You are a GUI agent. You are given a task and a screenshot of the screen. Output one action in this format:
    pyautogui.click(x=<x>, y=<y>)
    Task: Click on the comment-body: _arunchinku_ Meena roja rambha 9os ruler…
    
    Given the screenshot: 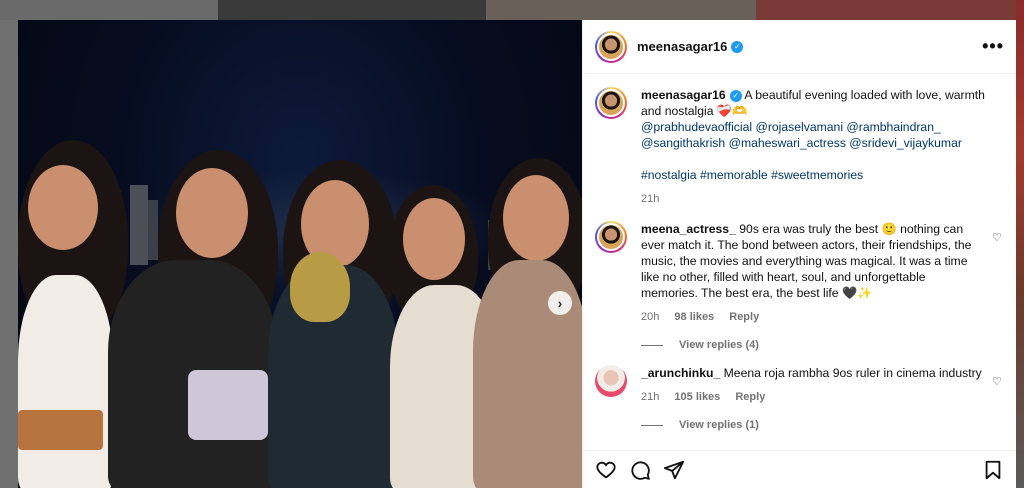 What is the action you would take?
    pyautogui.click(x=812, y=385)
    